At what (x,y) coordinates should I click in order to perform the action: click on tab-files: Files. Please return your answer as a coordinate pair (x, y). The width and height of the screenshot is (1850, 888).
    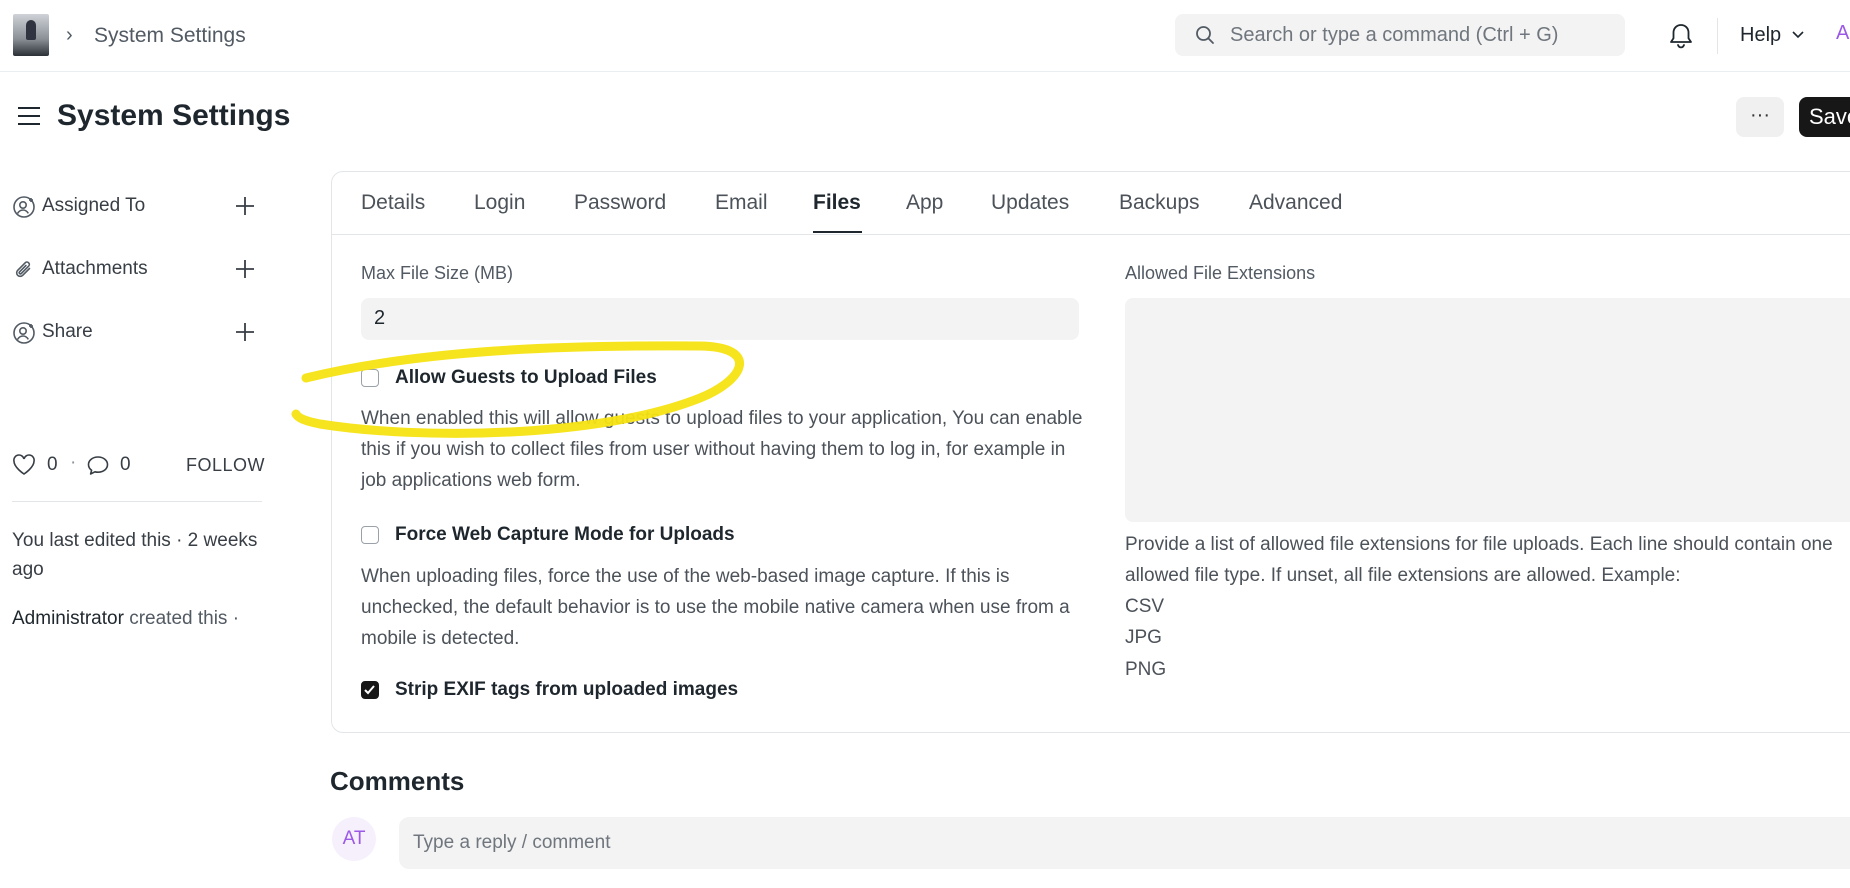
    Looking at the image, I should click on (837, 203).